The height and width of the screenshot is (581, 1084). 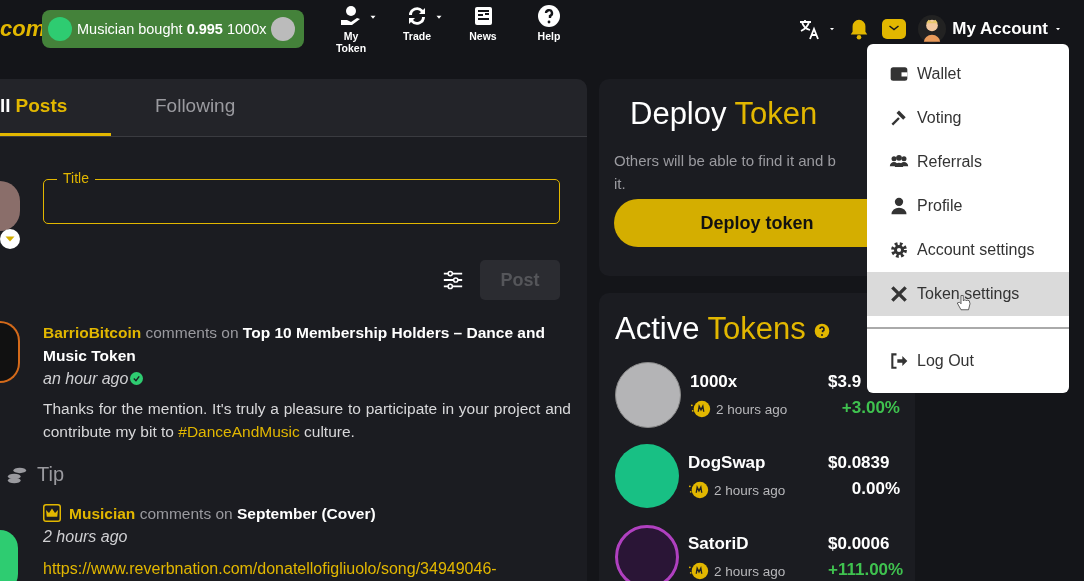 I want to click on feed-tab: ll Posts, so click(x=55, y=107).